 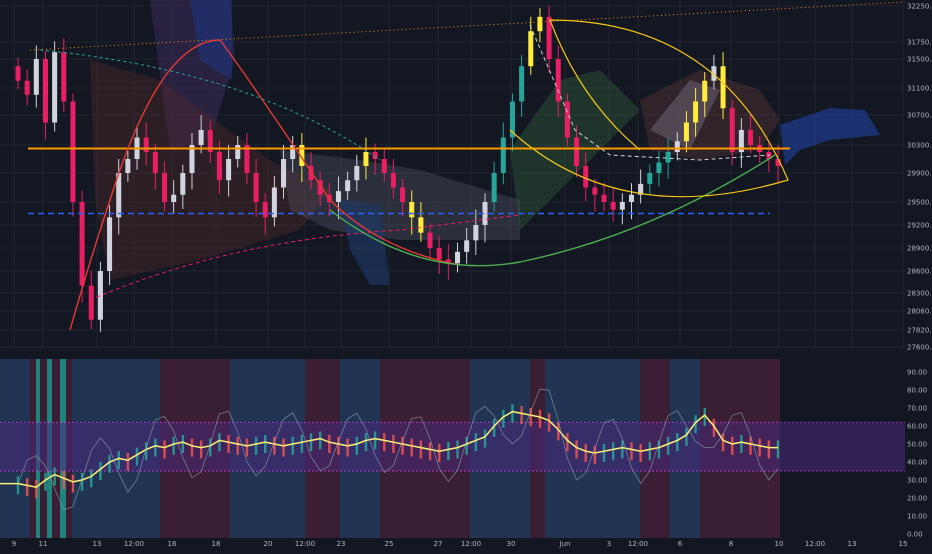 I want to click on osc-tick-label: 50.00, so click(x=917, y=445).